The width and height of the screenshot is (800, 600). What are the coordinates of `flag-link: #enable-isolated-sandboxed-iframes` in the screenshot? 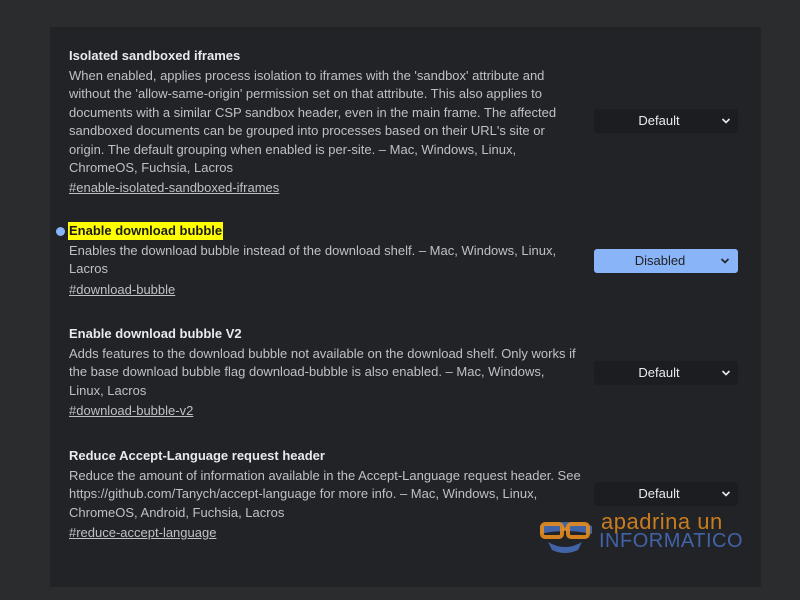 It's located at (174, 188).